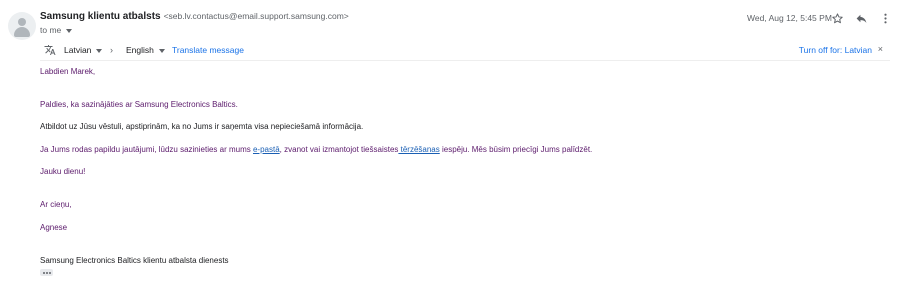 The height and width of the screenshot is (298, 900). I want to click on sender-name: Samsung klientu atbalsts, so click(100, 16).